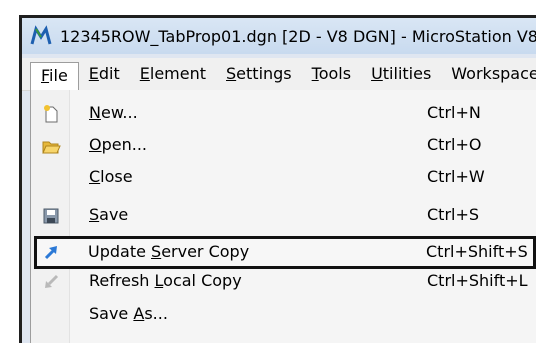 This screenshot has width=536, height=343. I want to click on new-document-icon, so click(51, 114).